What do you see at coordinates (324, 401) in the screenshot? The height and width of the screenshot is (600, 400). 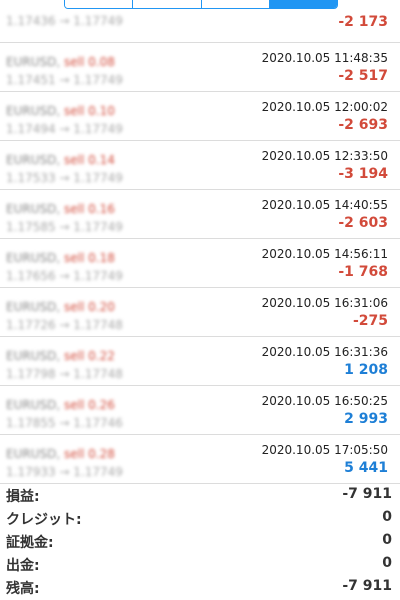 I see `deal-time: 2020.10.05 16:50:25` at bounding box center [324, 401].